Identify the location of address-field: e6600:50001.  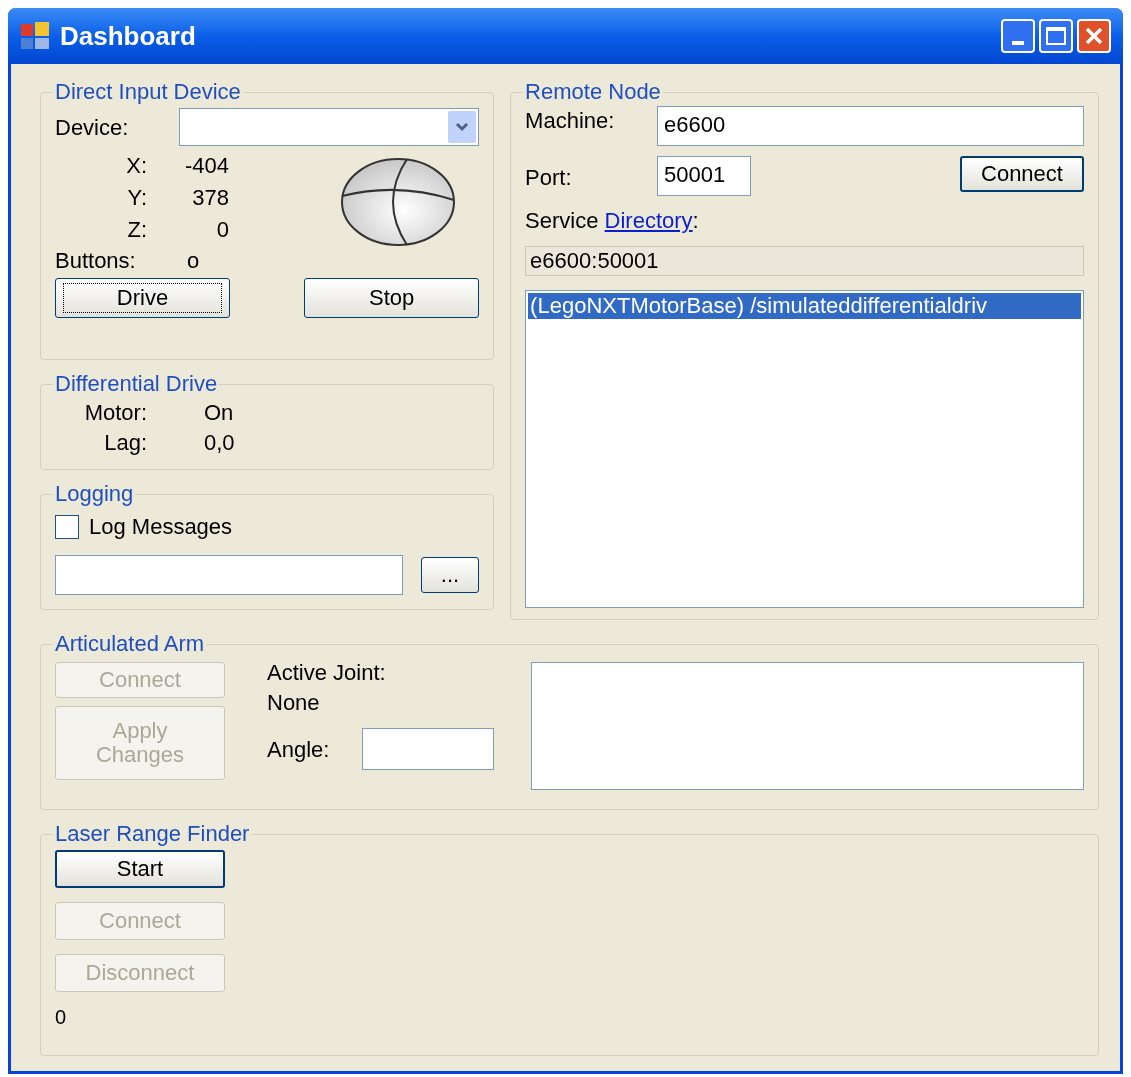
(804, 261).